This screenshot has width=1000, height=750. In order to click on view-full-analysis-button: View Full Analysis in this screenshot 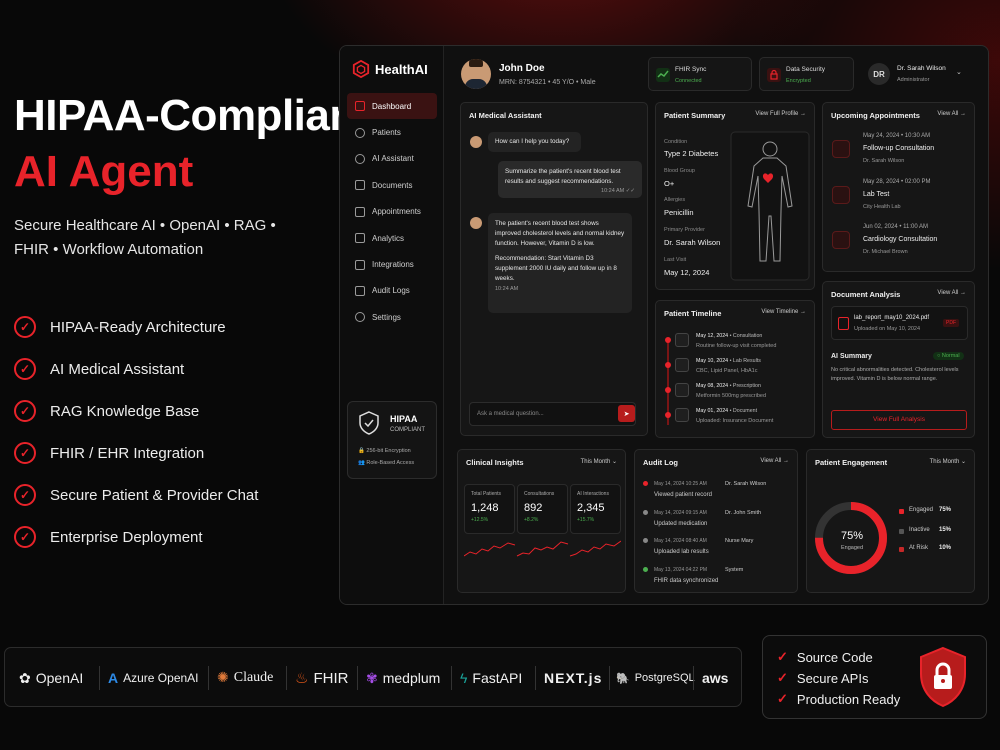, I will do `click(899, 420)`.